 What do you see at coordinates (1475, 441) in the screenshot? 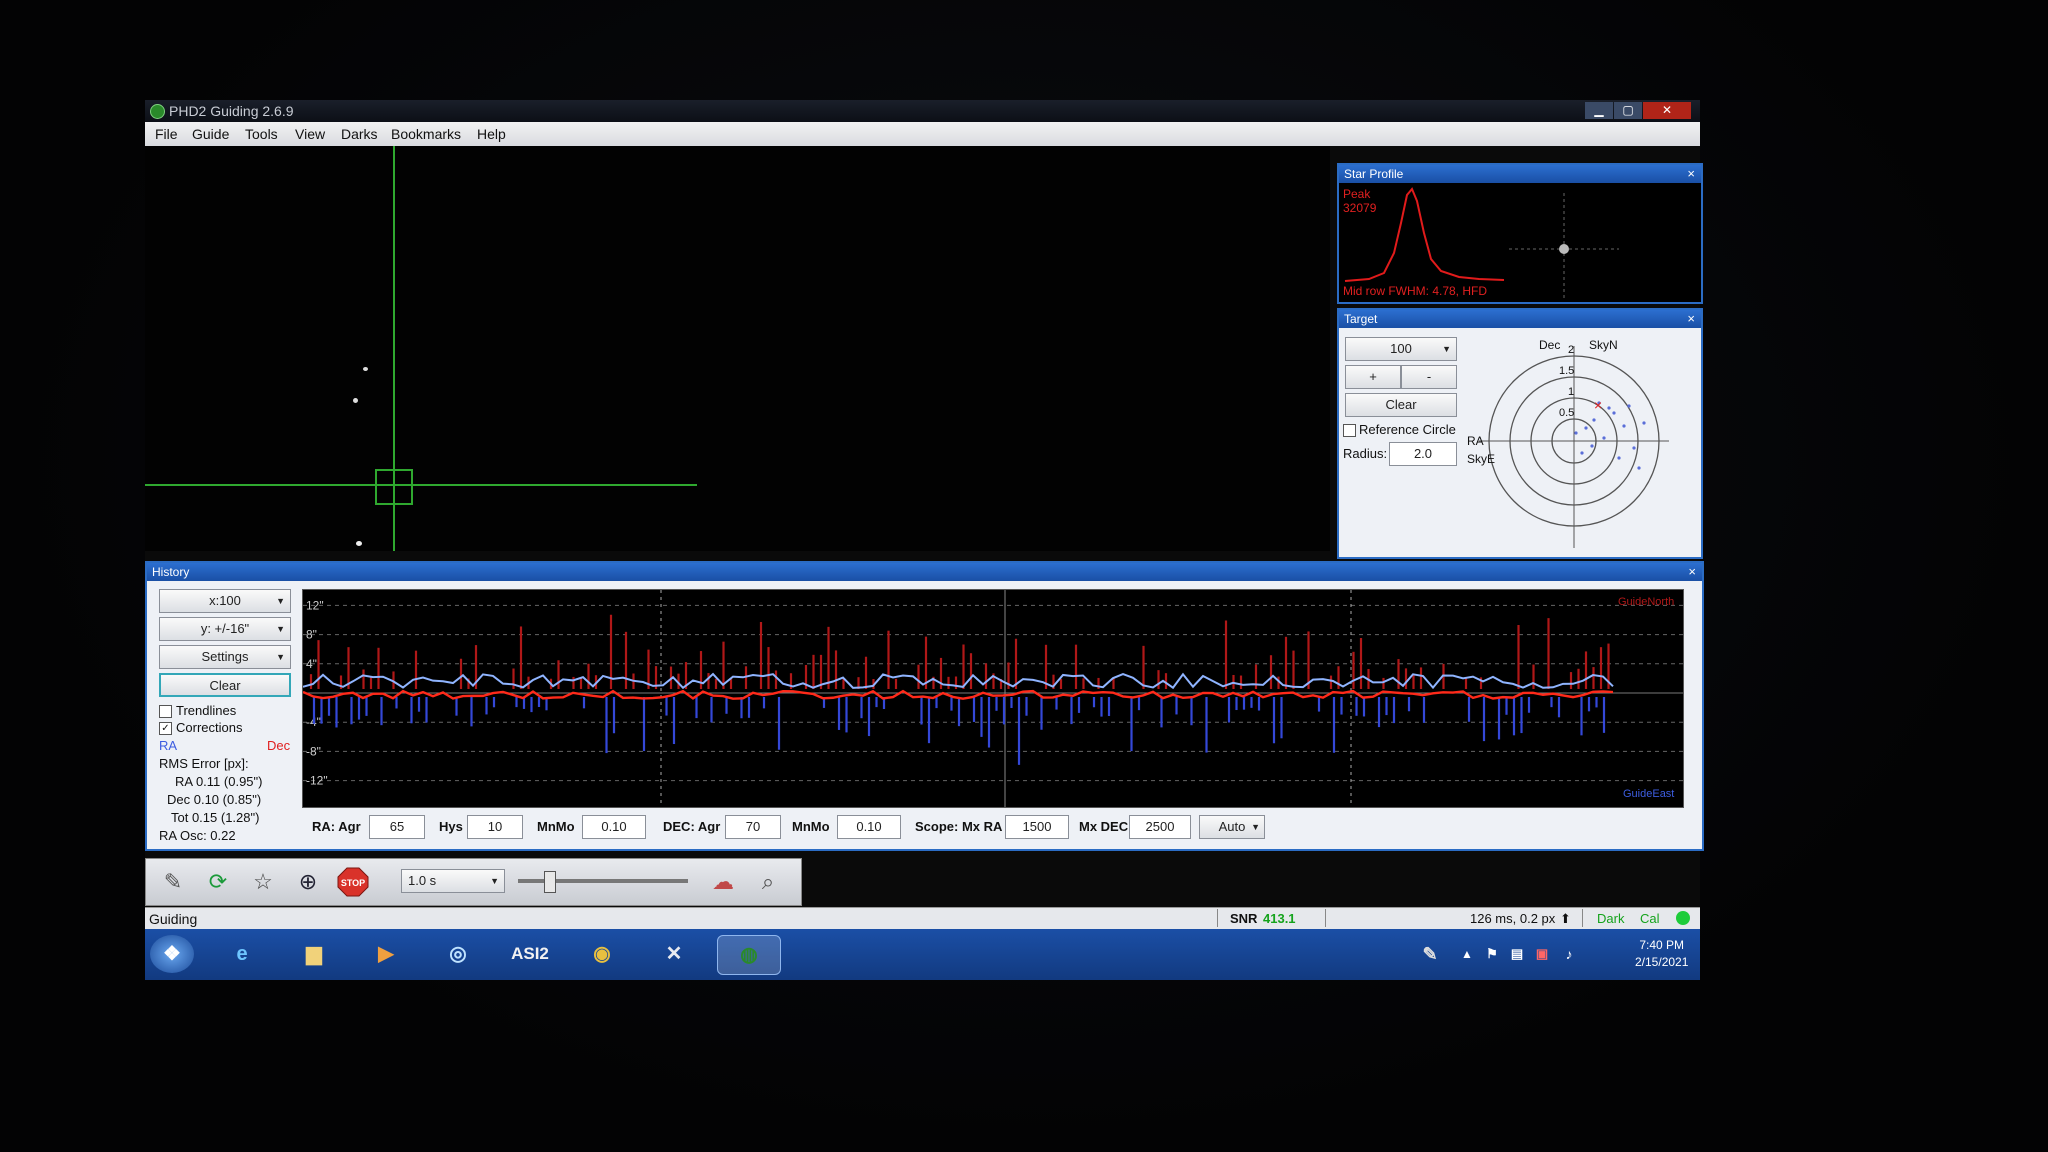
I see `target-axis-ra: RA` at bounding box center [1475, 441].